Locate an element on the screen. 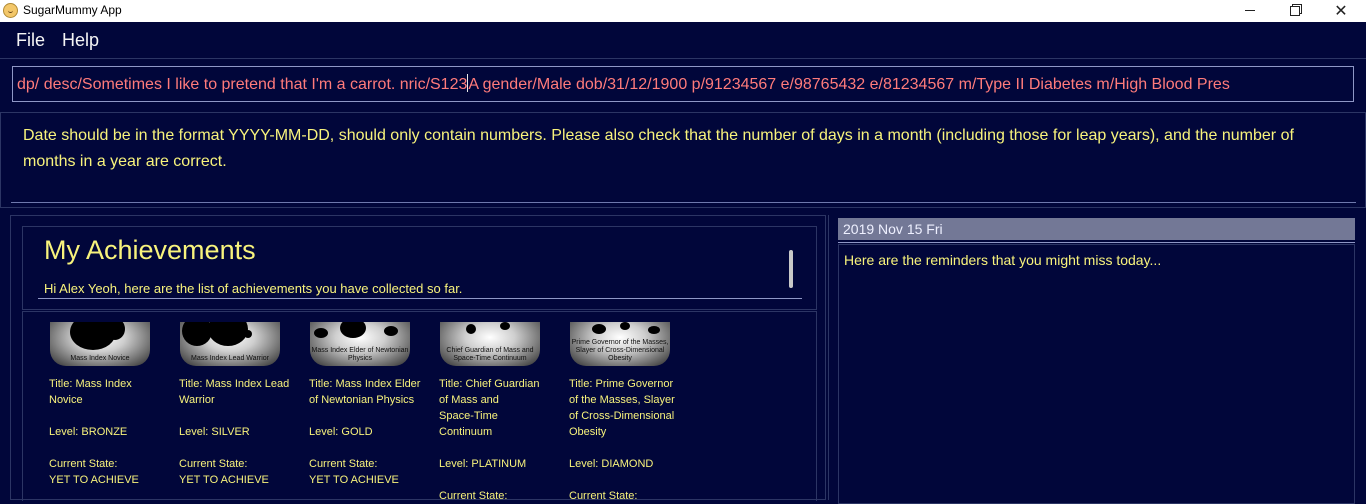 The image size is (1366, 504). achievement-title-line: Title: Mass Index Elder is located at coordinates (365, 384).